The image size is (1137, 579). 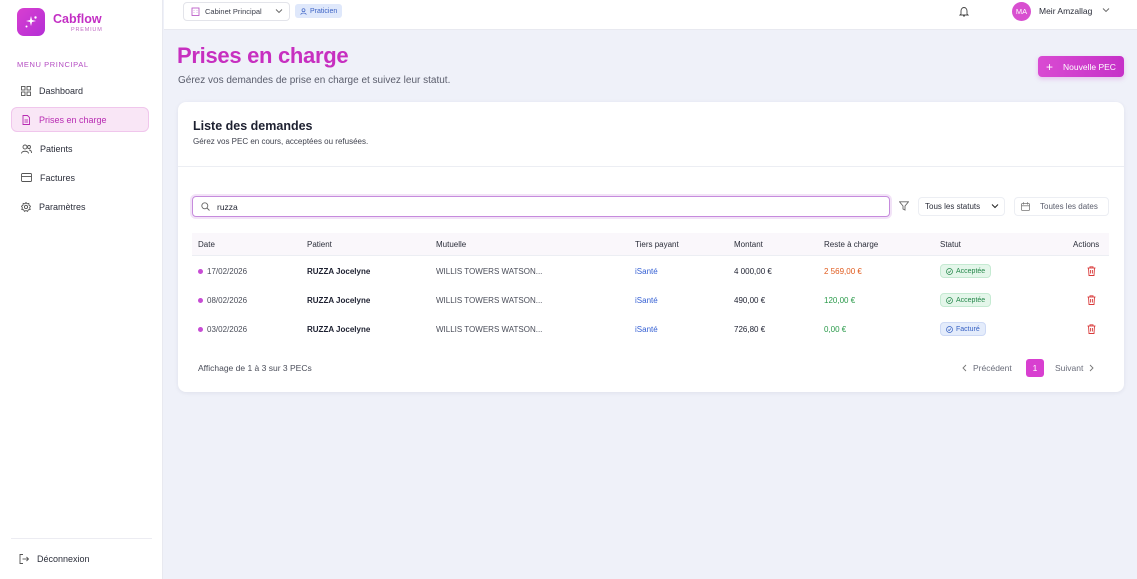 I want to click on sidebar-item-label: Patients, so click(x=56, y=148).